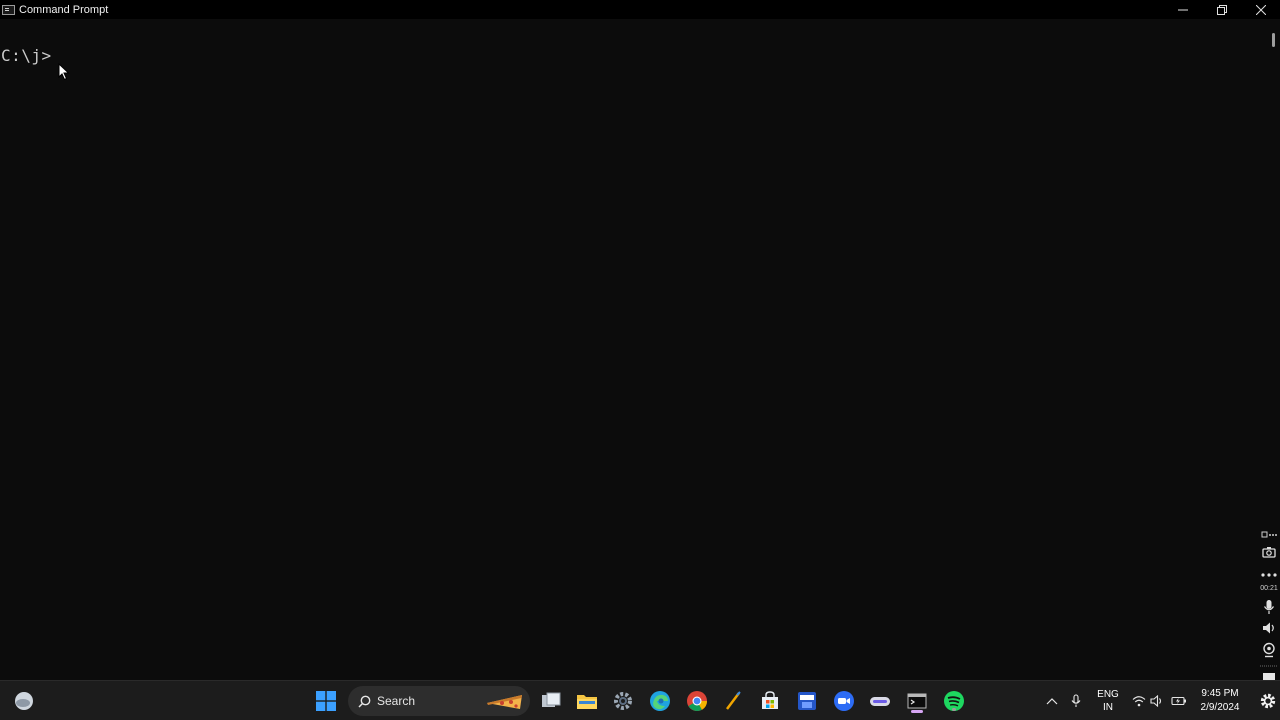 This screenshot has height=720, width=1280. I want to click on keyboard-app-icon, so click(880, 701).